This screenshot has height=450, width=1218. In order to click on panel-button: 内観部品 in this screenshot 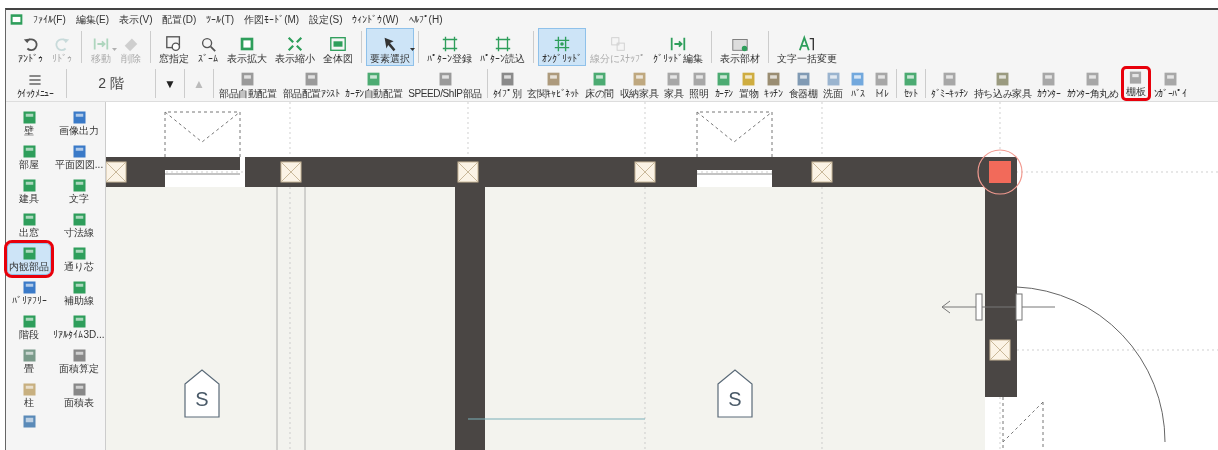, I will do `click(29, 259)`.